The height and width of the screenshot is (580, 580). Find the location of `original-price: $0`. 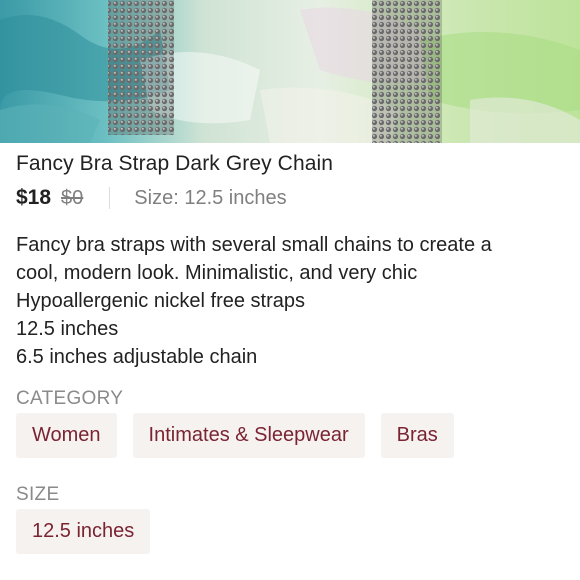

original-price: $0 is located at coordinates (72, 197).